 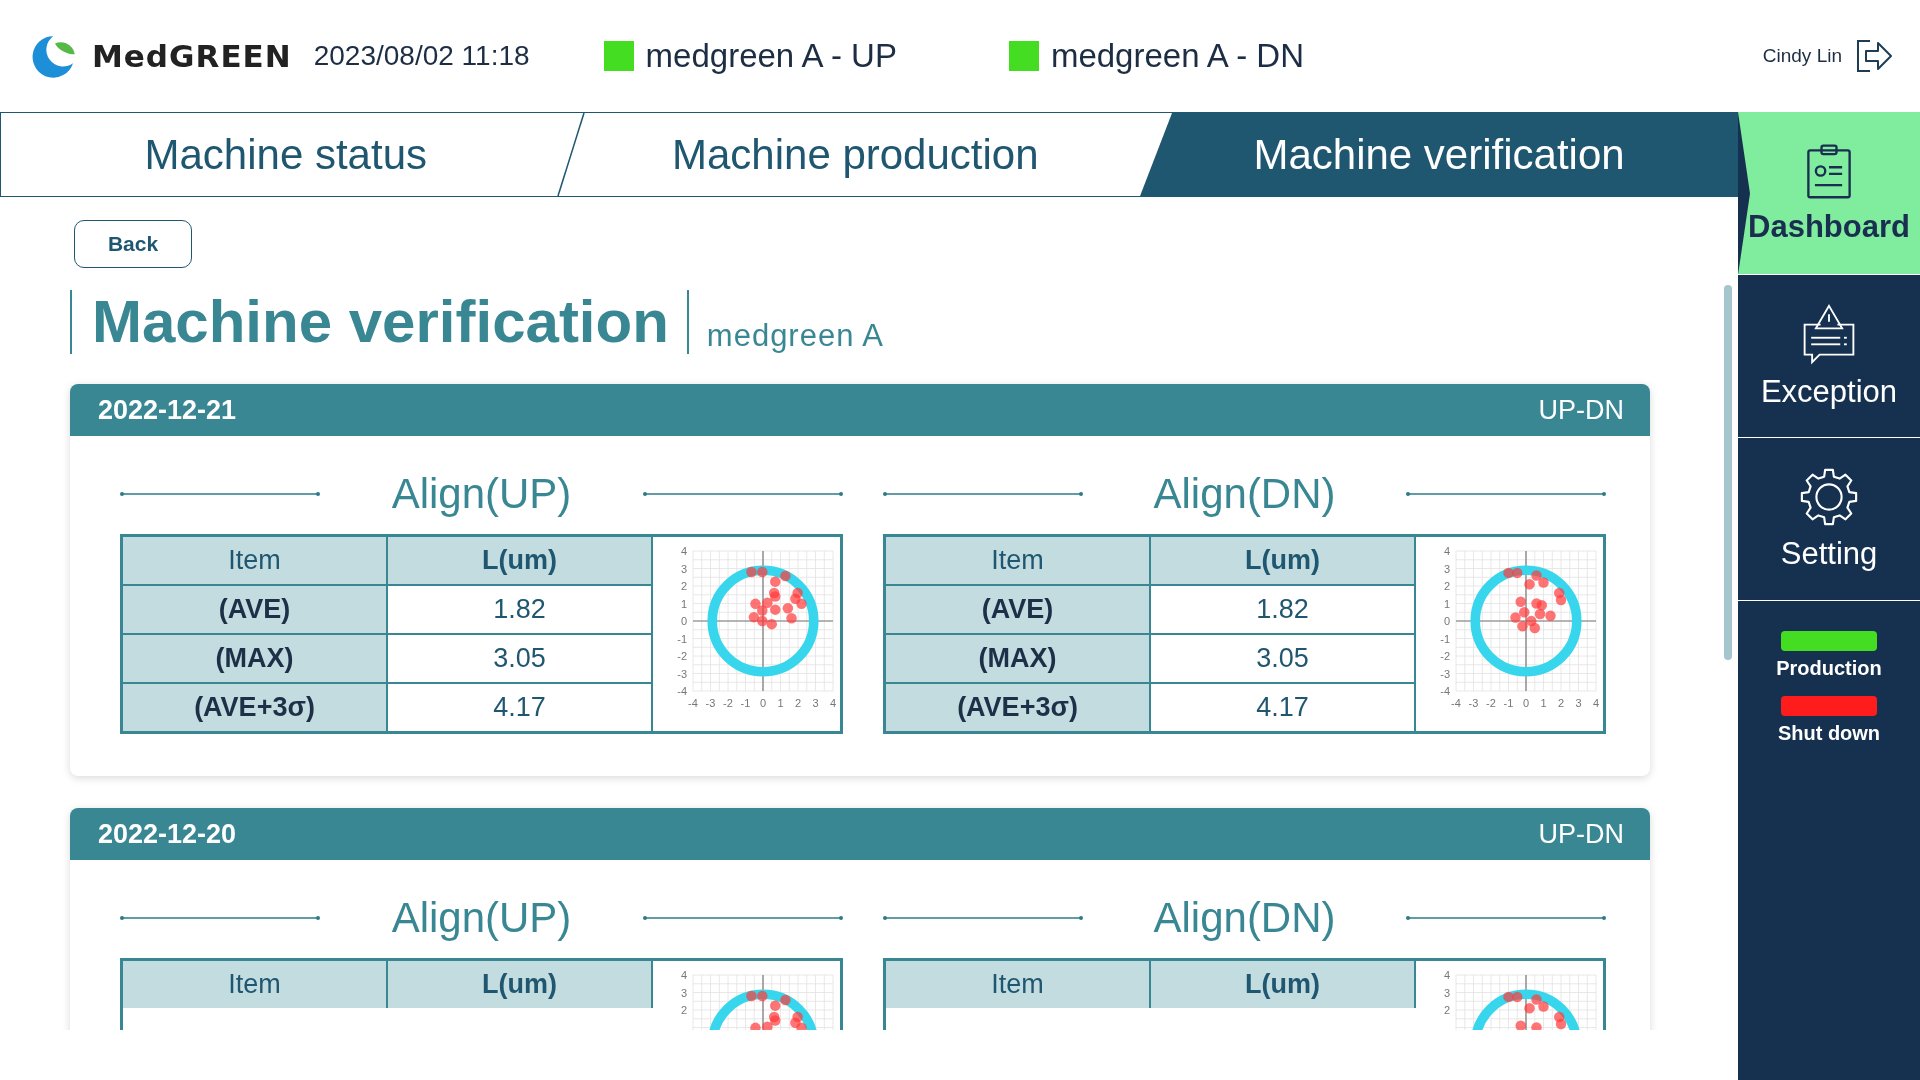 I want to click on date-time: 2023/08/02 11:18, so click(x=421, y=56).